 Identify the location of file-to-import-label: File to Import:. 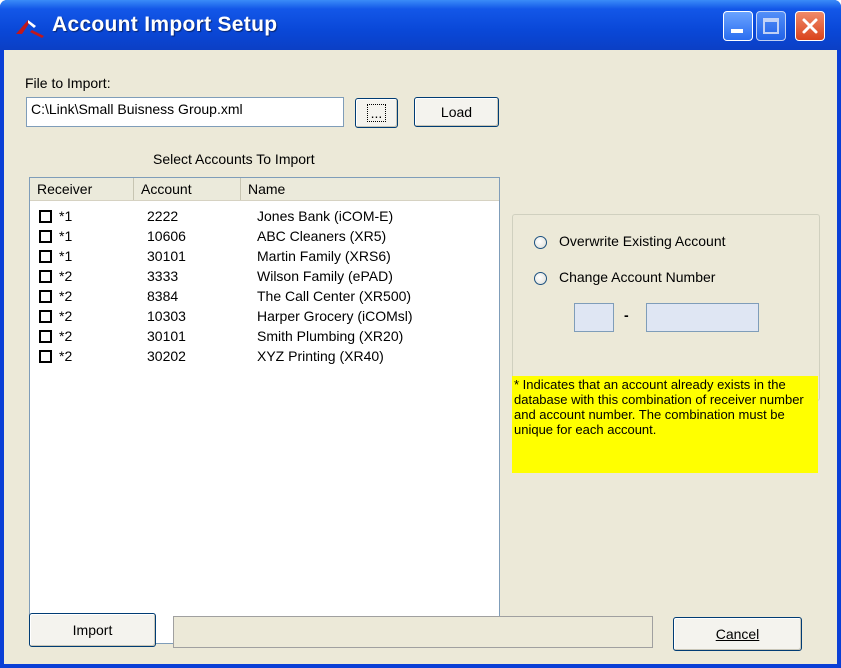
(68, 83).